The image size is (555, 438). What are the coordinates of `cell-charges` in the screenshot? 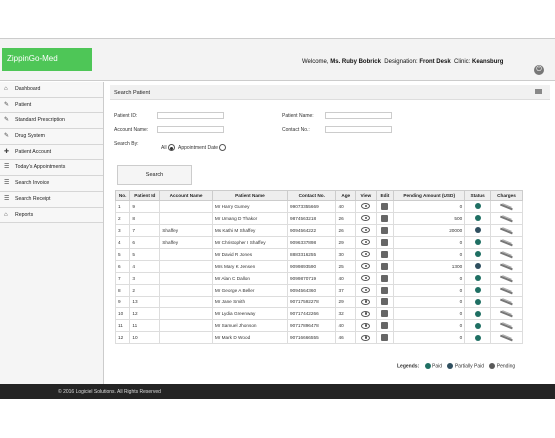 It's located at (506, 266).